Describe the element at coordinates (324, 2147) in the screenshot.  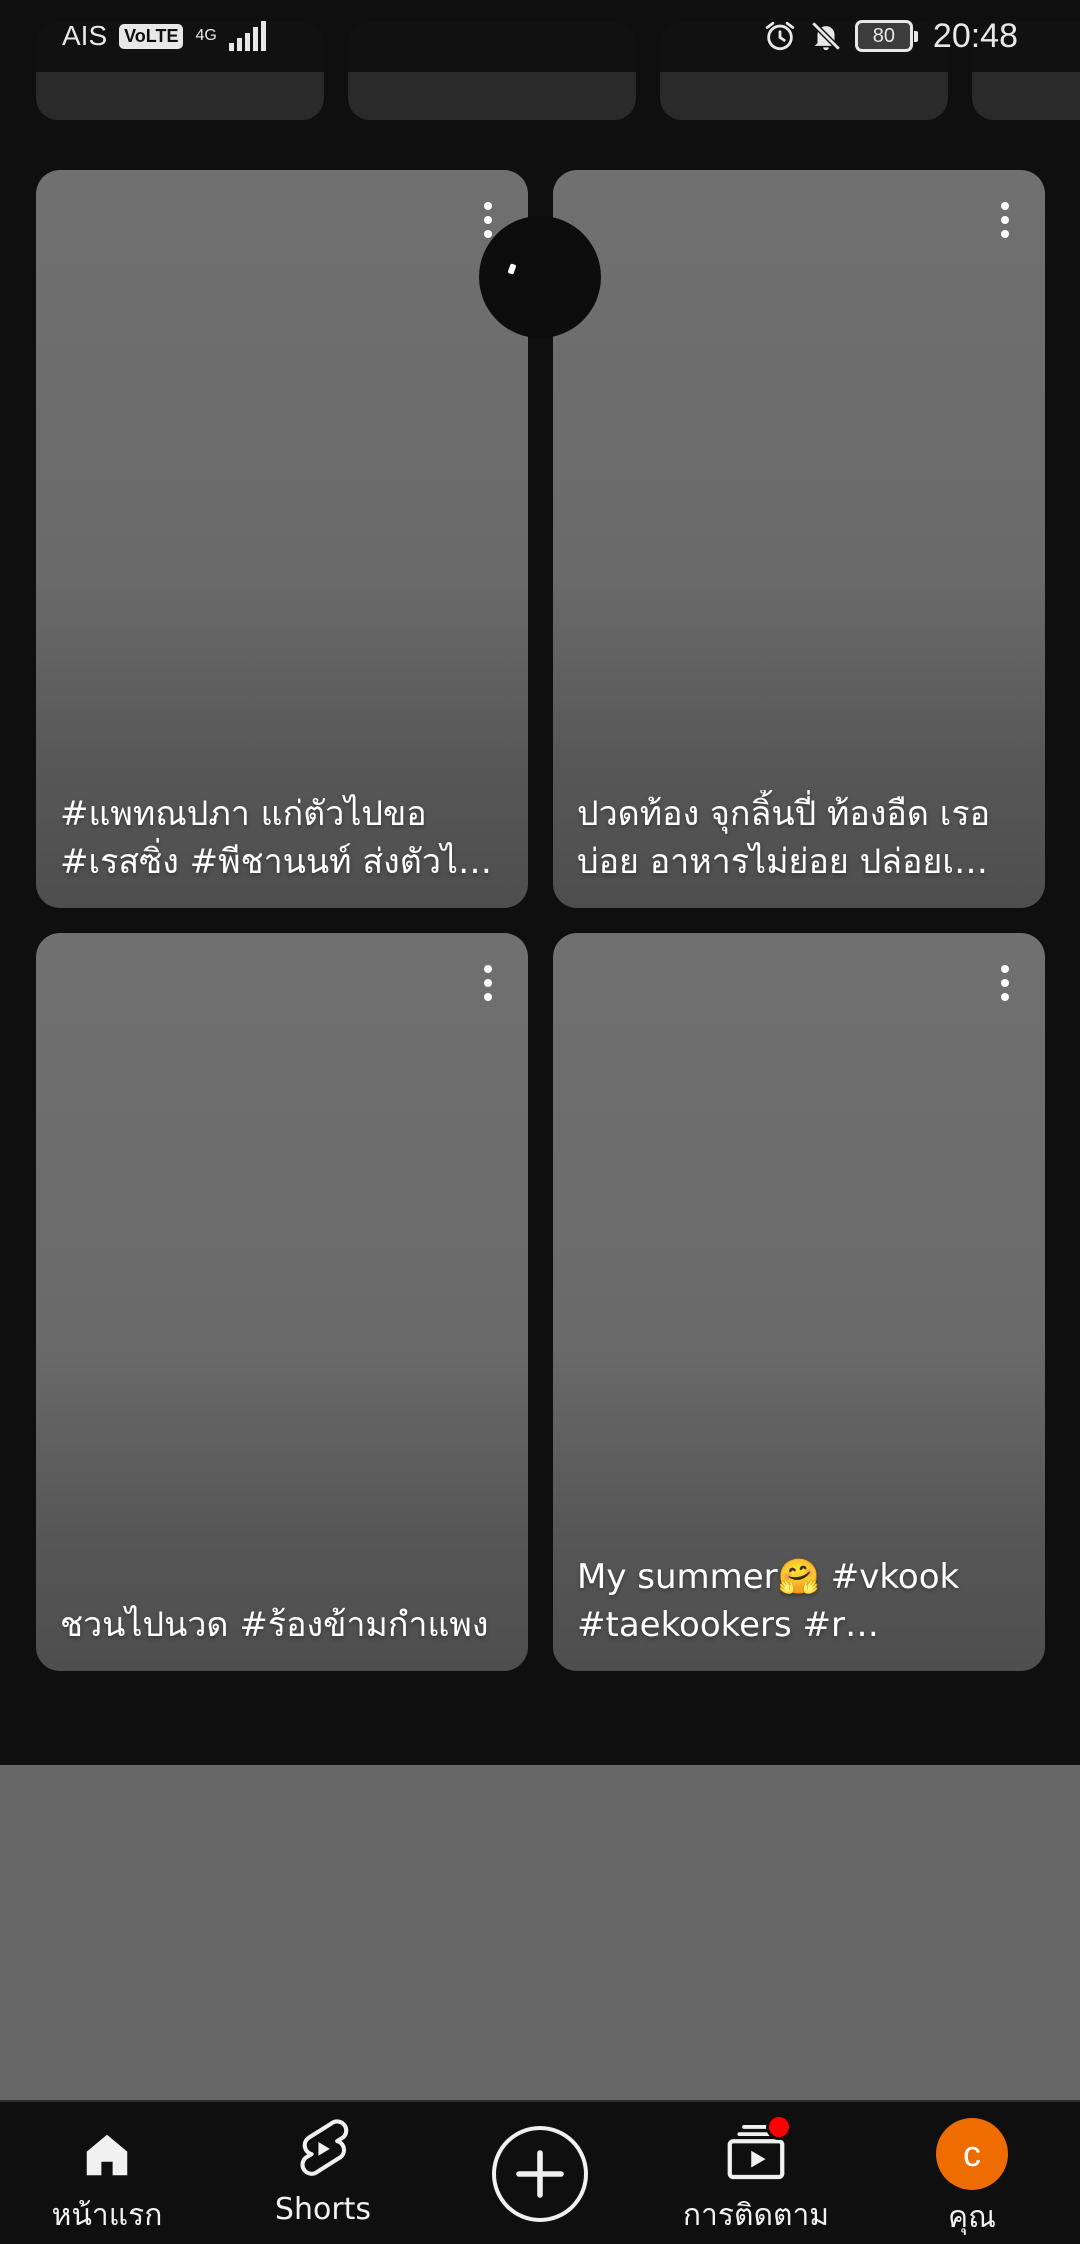
I see `shorts-icon` at that location.